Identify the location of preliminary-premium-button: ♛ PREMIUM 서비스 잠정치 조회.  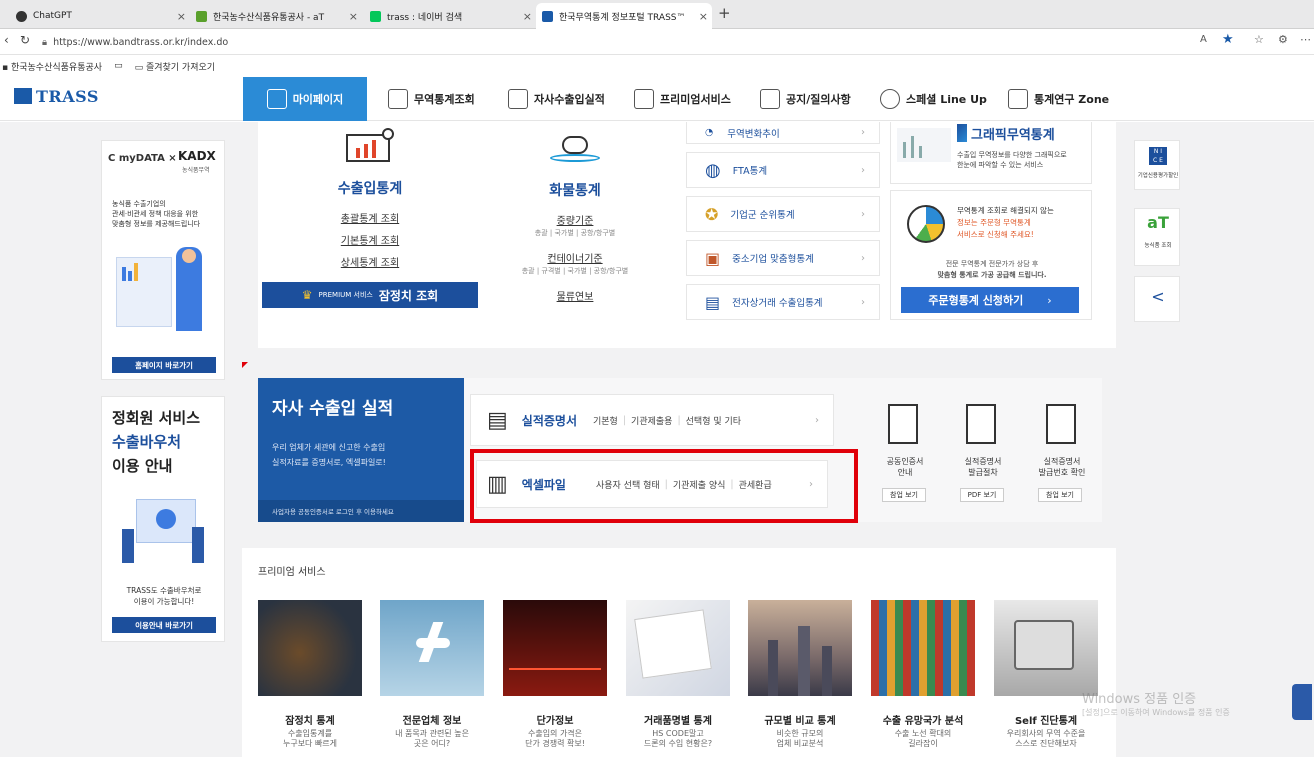
(370, 295).